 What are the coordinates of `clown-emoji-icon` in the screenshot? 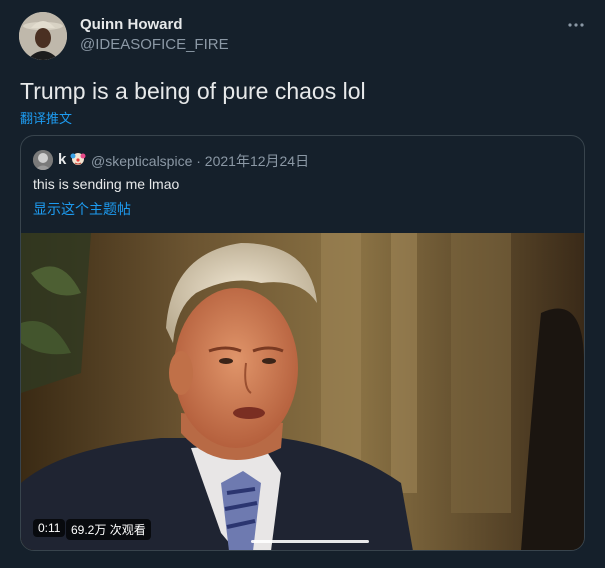 It's located at (78, 159).